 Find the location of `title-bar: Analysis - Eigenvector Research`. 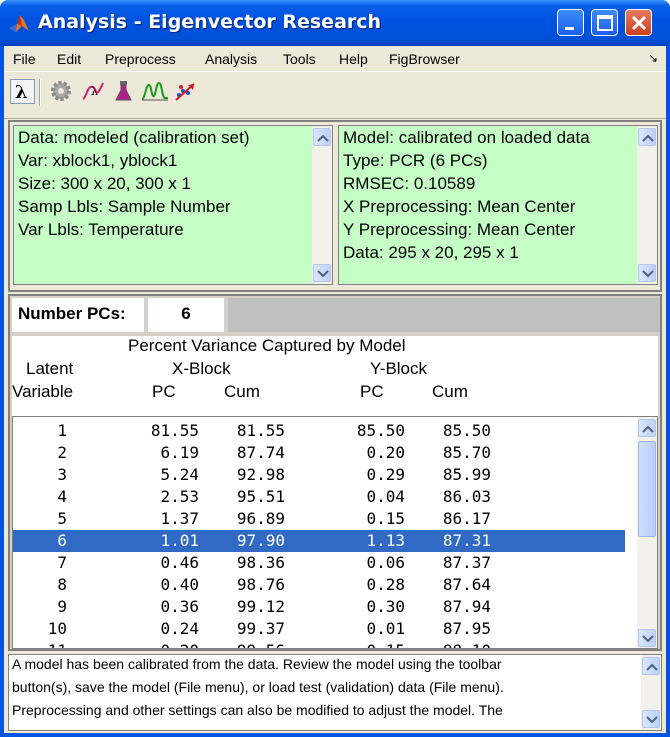

title-bar: Analysis - Eigenvector Research is located at coordinates (335, 23).